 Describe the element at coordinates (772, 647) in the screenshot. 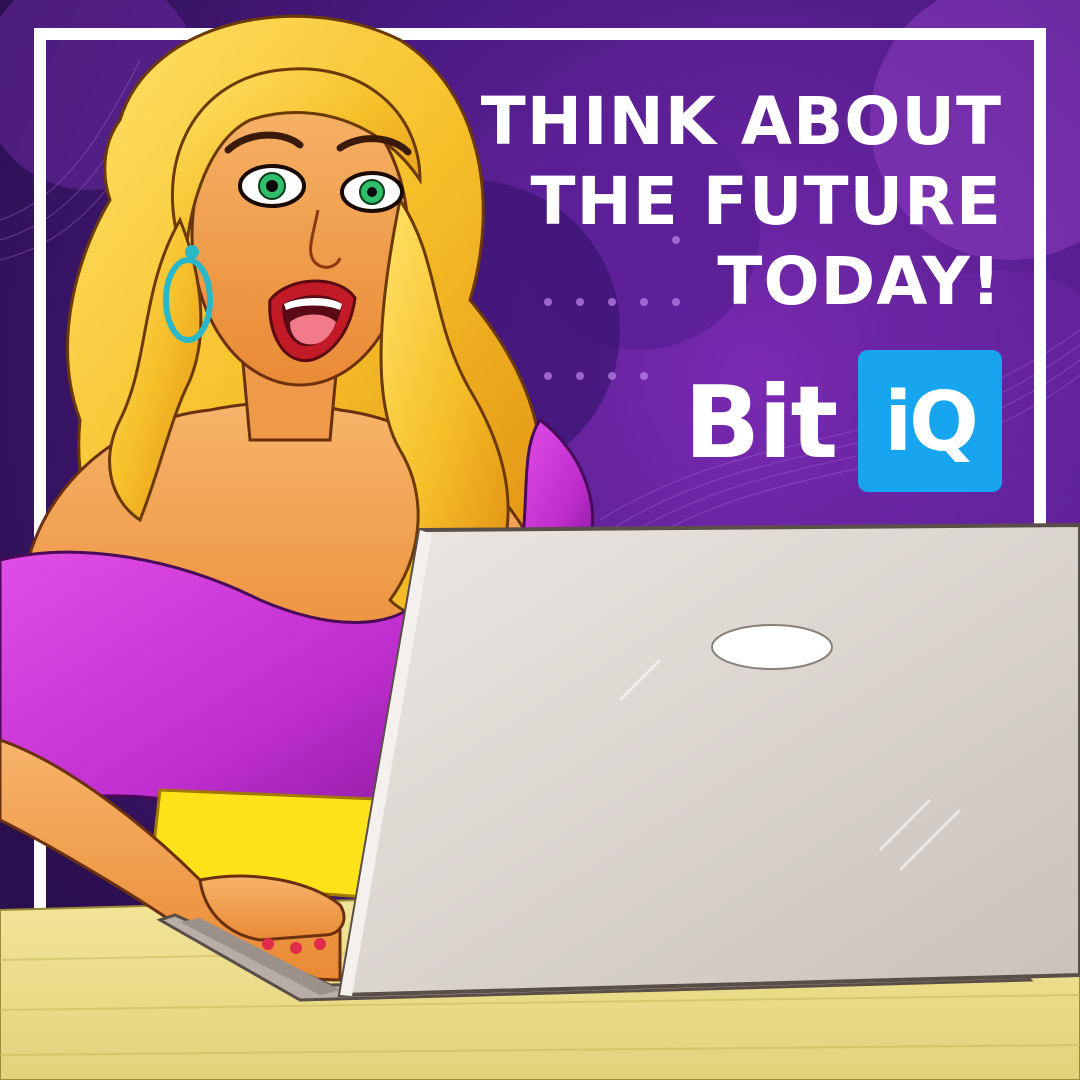

I see `laptop-logo` at that location.